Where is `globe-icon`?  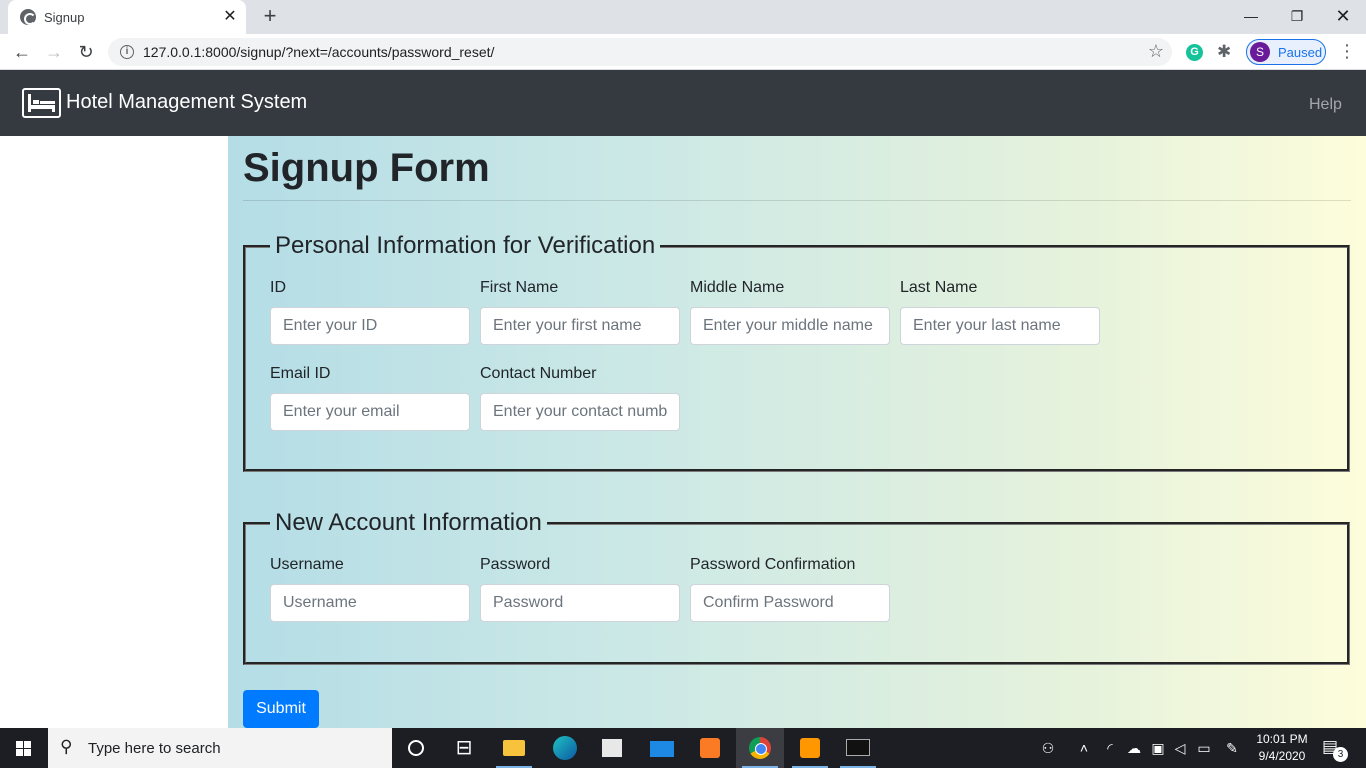 globe-icon is located at coordinates (28, 17).